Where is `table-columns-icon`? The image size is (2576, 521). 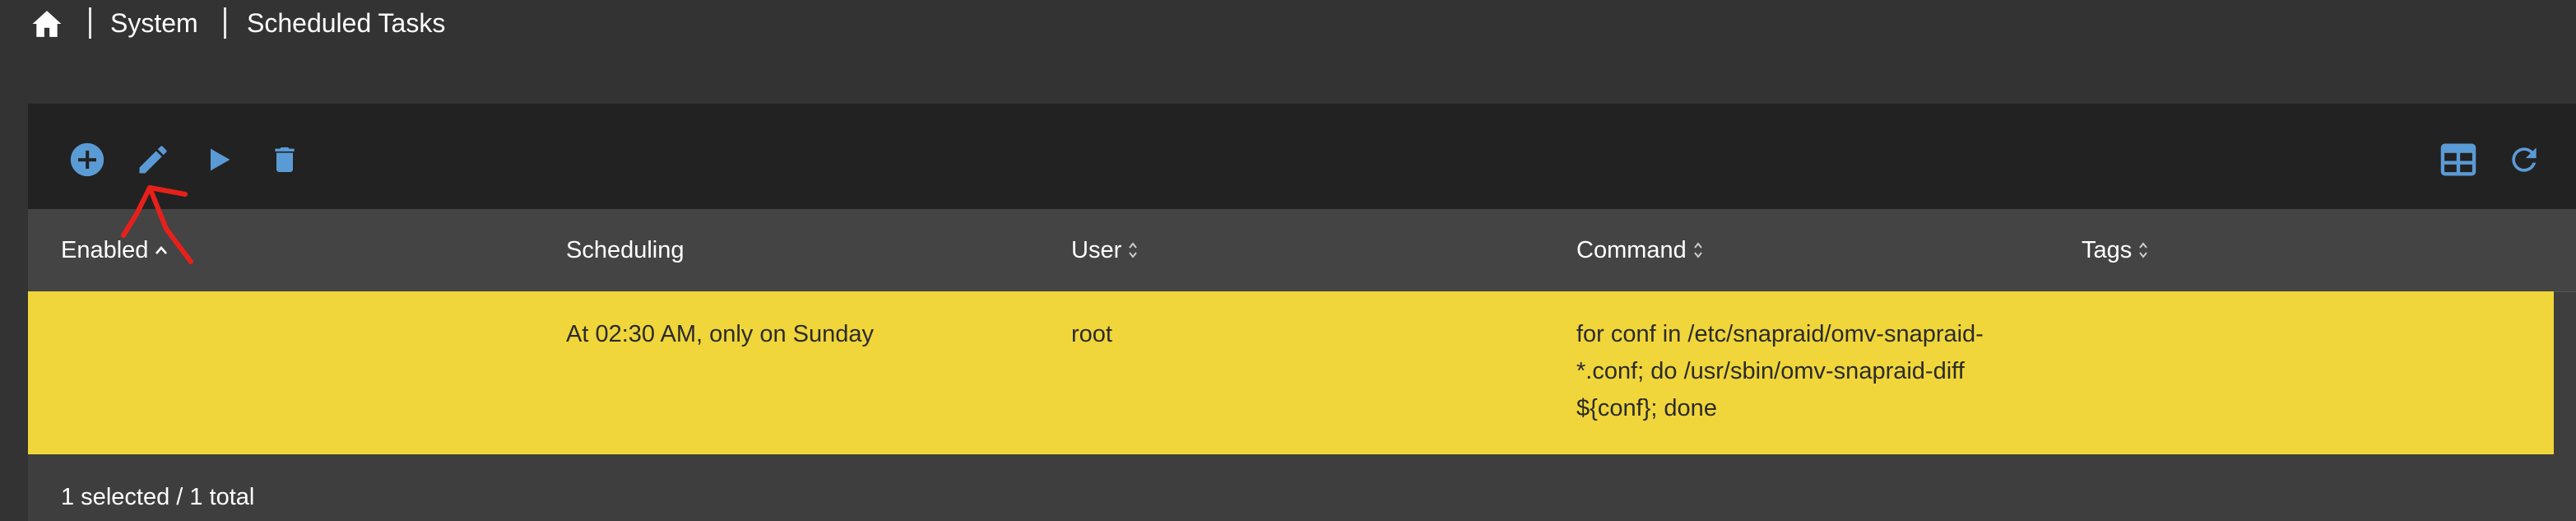 table-columns-icon is located at coordinates (2458, 159).